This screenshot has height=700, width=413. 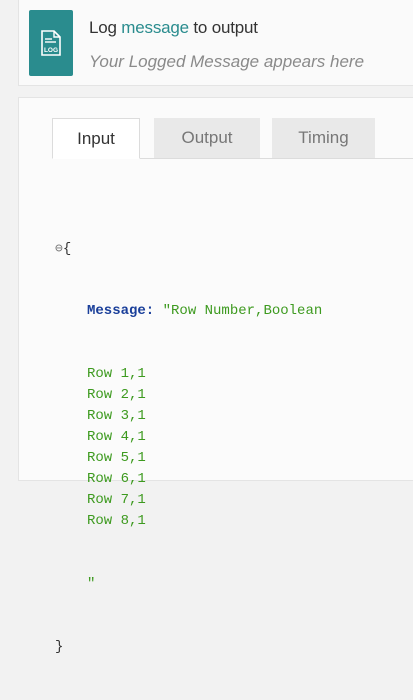 What do you see at coordinates (116, 437) in the screenshot?
I see `json-value-row: Row 4,1` at bounding box center [116, 437].